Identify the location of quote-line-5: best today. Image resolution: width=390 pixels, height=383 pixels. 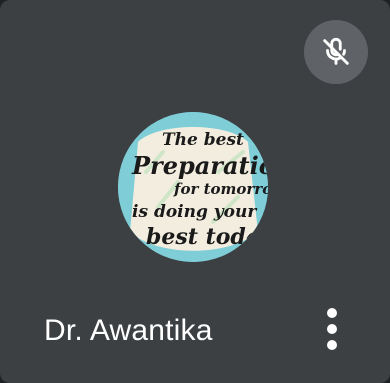
(207, 237).